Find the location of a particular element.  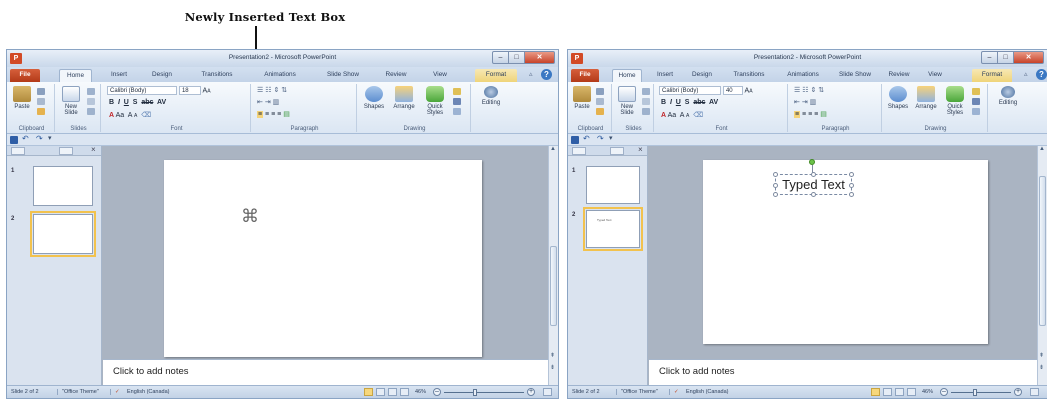

spelling-check-icon: ✓ is located at coordinates (674, 392).